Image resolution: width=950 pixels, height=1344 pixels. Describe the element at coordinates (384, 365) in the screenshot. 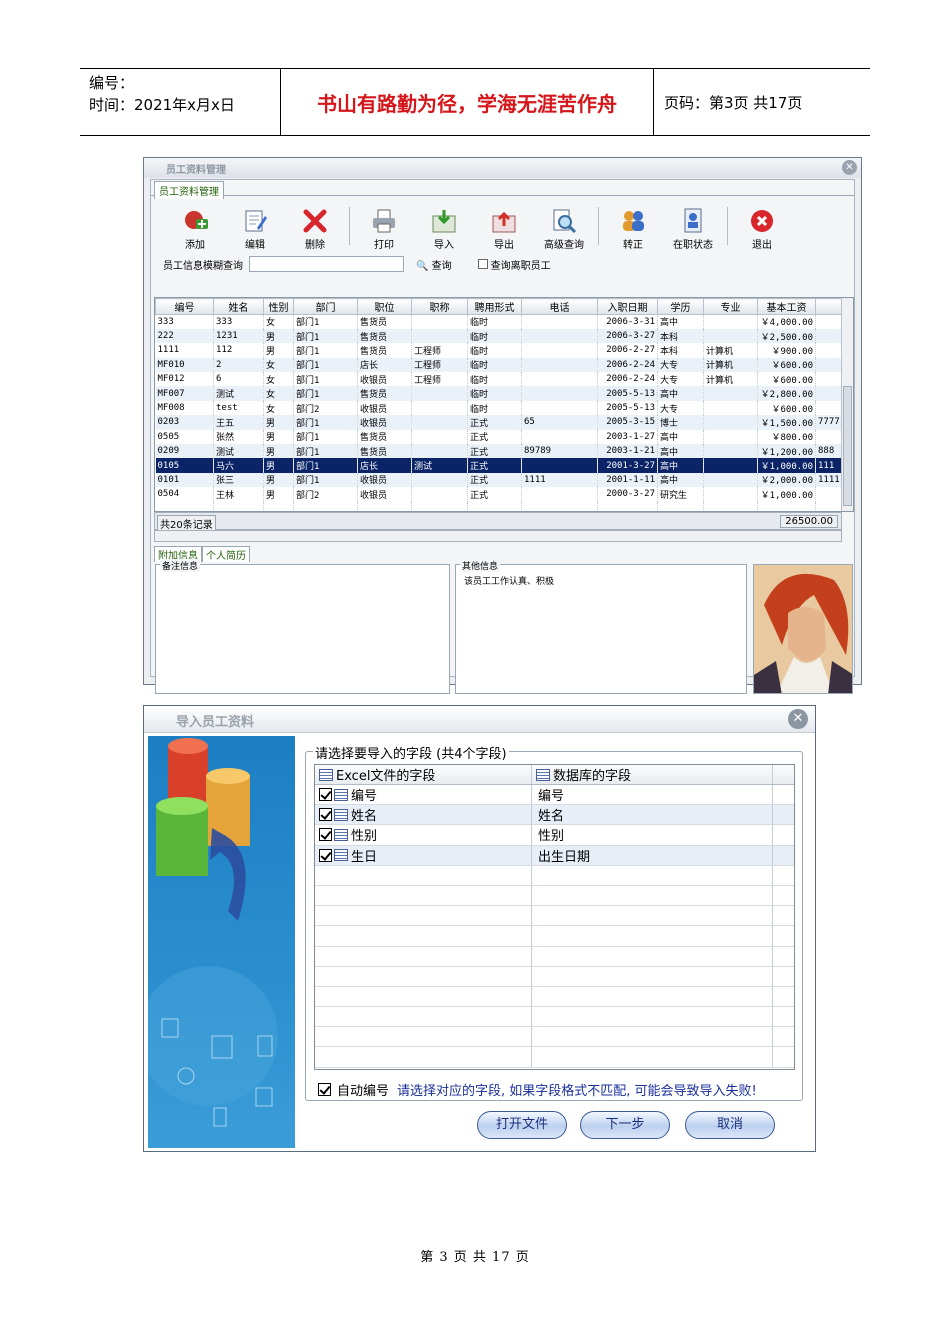

I see `table-cell: 店长` at that location.